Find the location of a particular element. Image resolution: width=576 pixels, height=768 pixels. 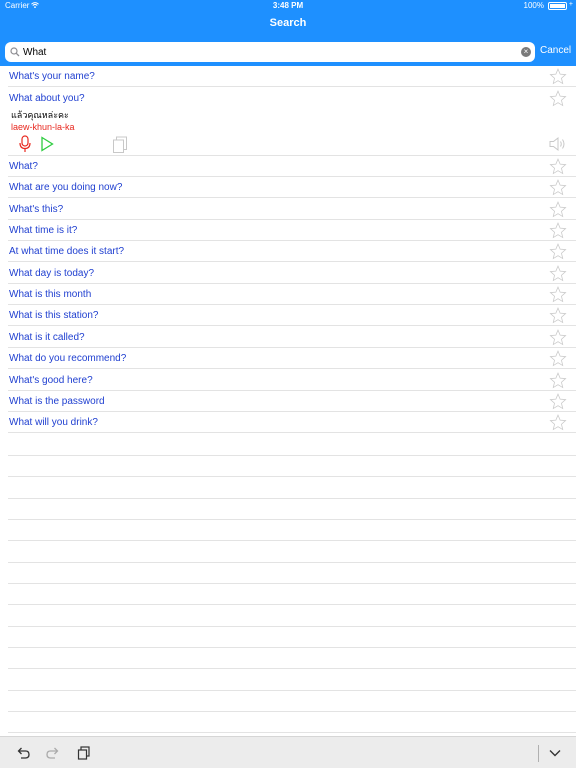

romanization: laew-khun-la-ka is located at coordinates (43, 127).